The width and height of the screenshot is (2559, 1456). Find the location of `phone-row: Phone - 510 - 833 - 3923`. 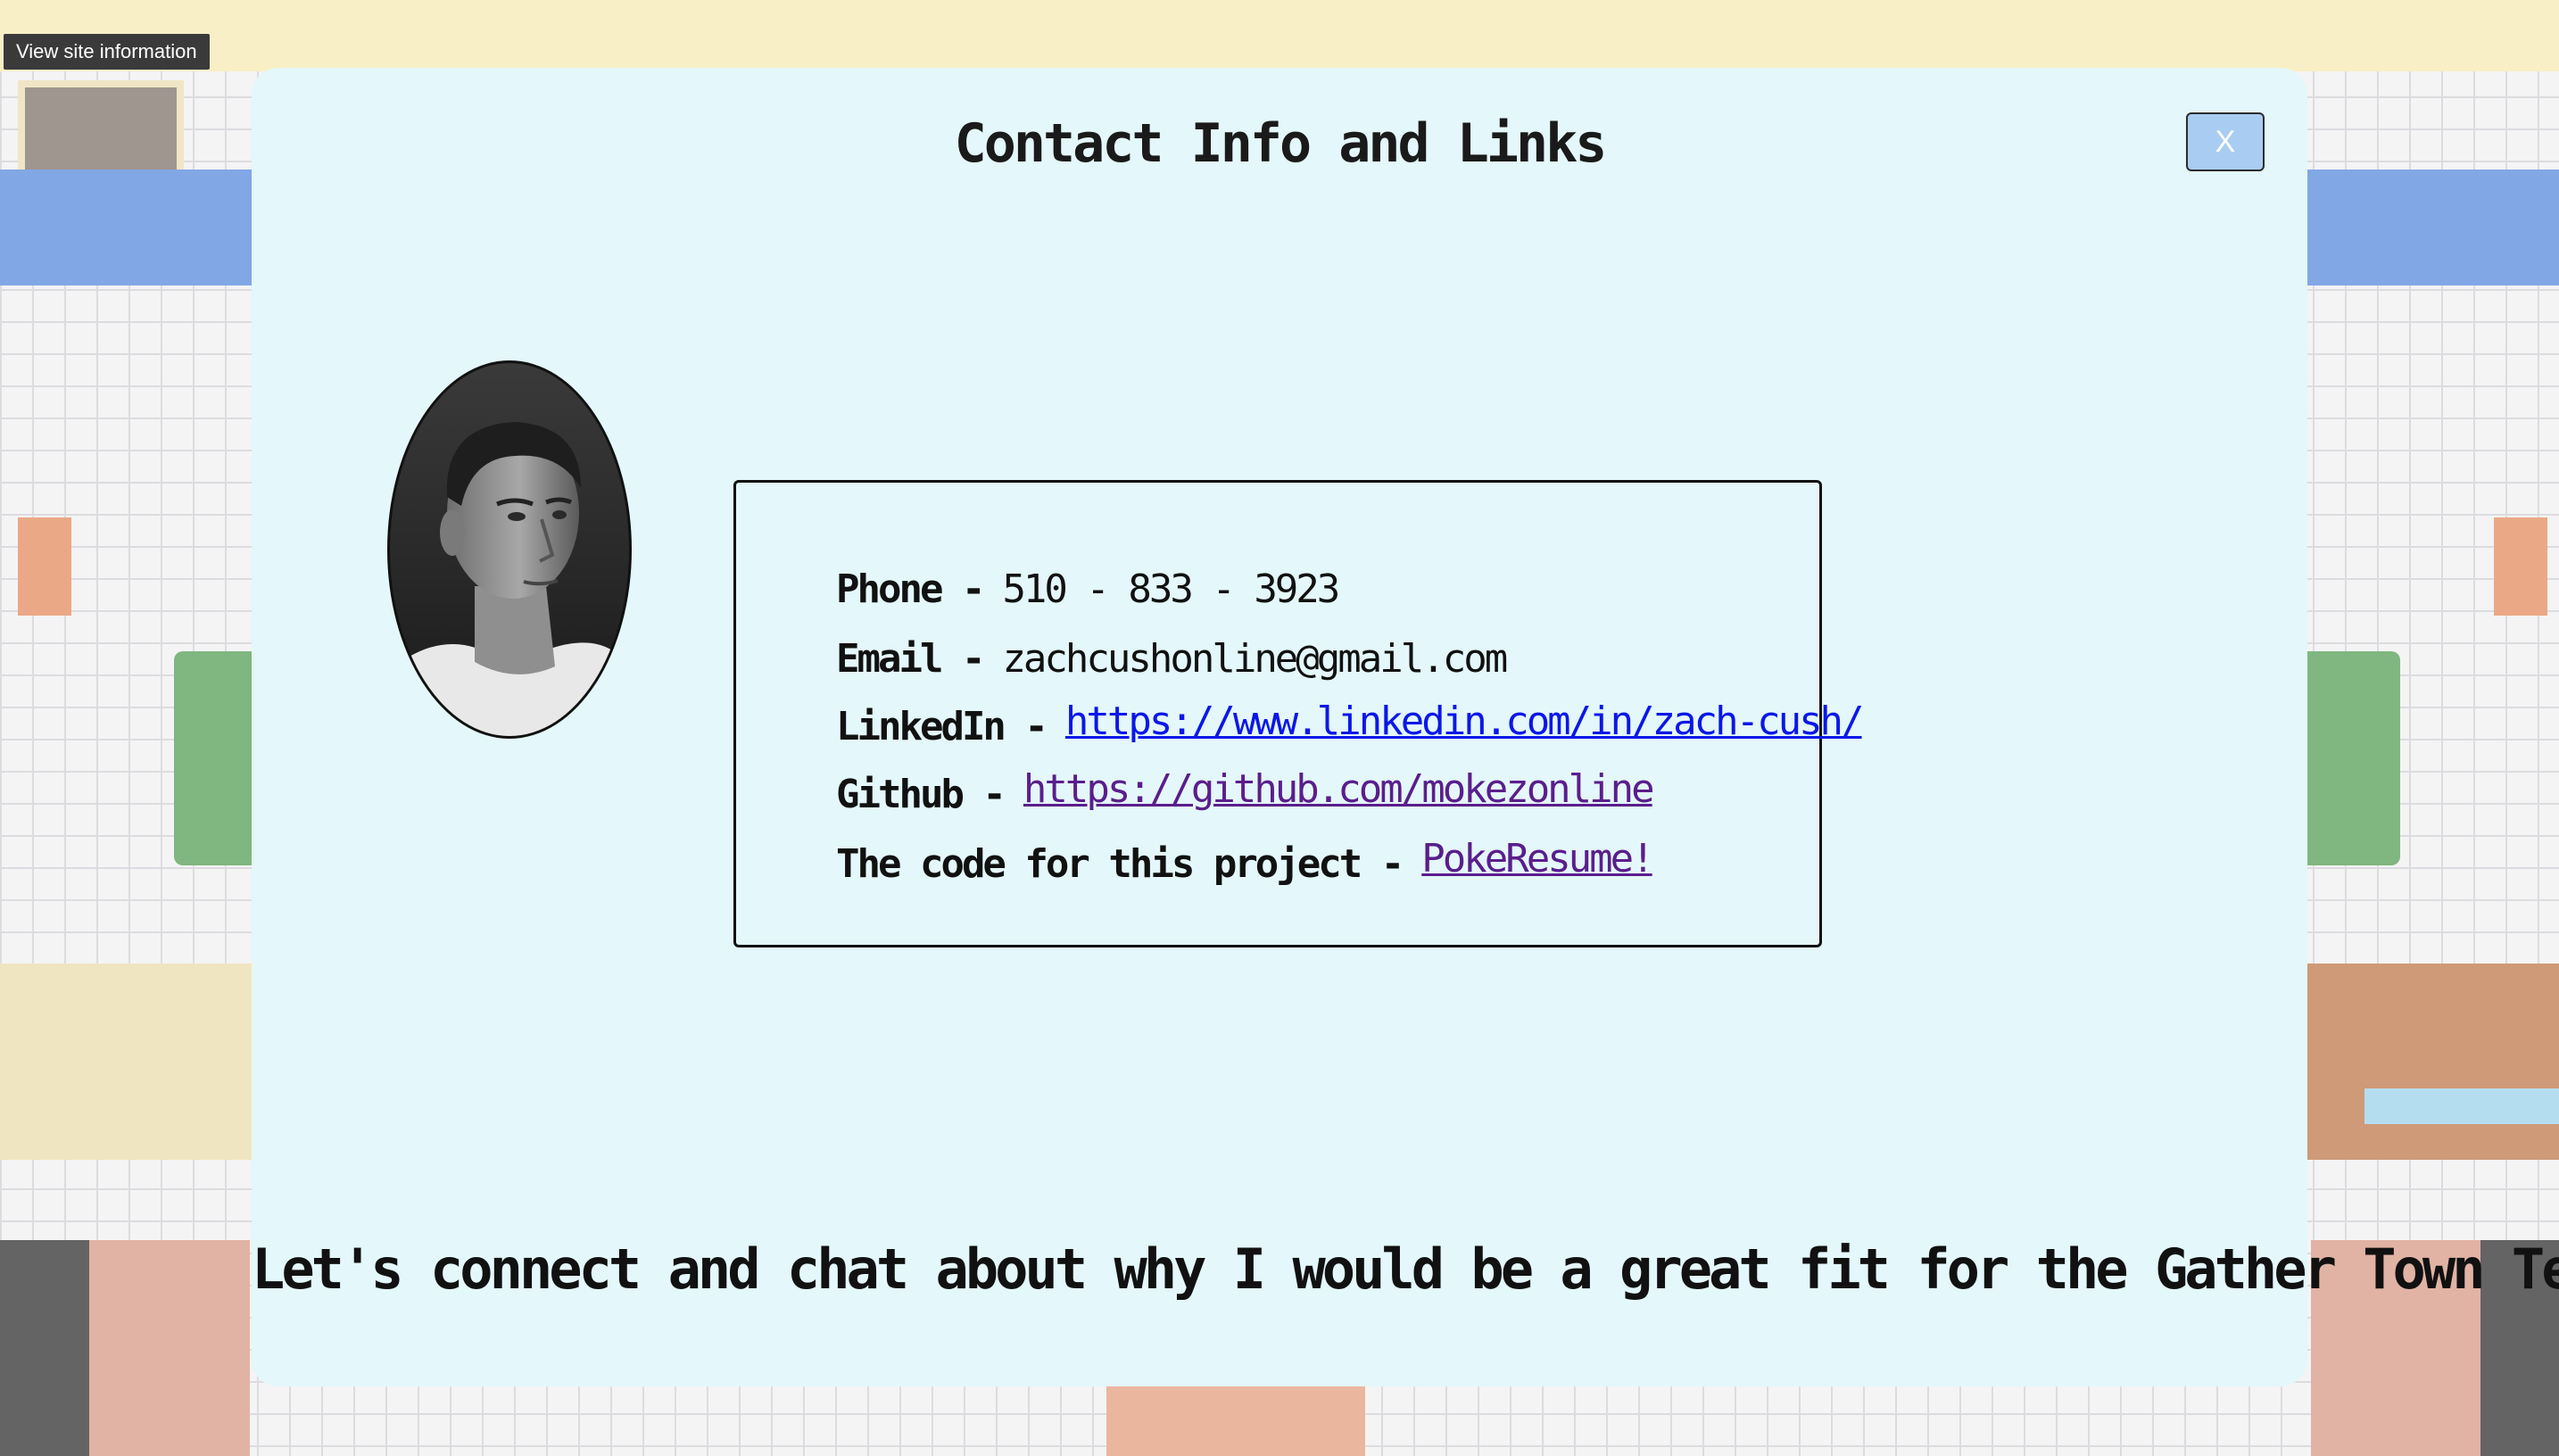

phone-row: Phone - 510 - 833 - 3923 is located at coordinates (1088, 589).